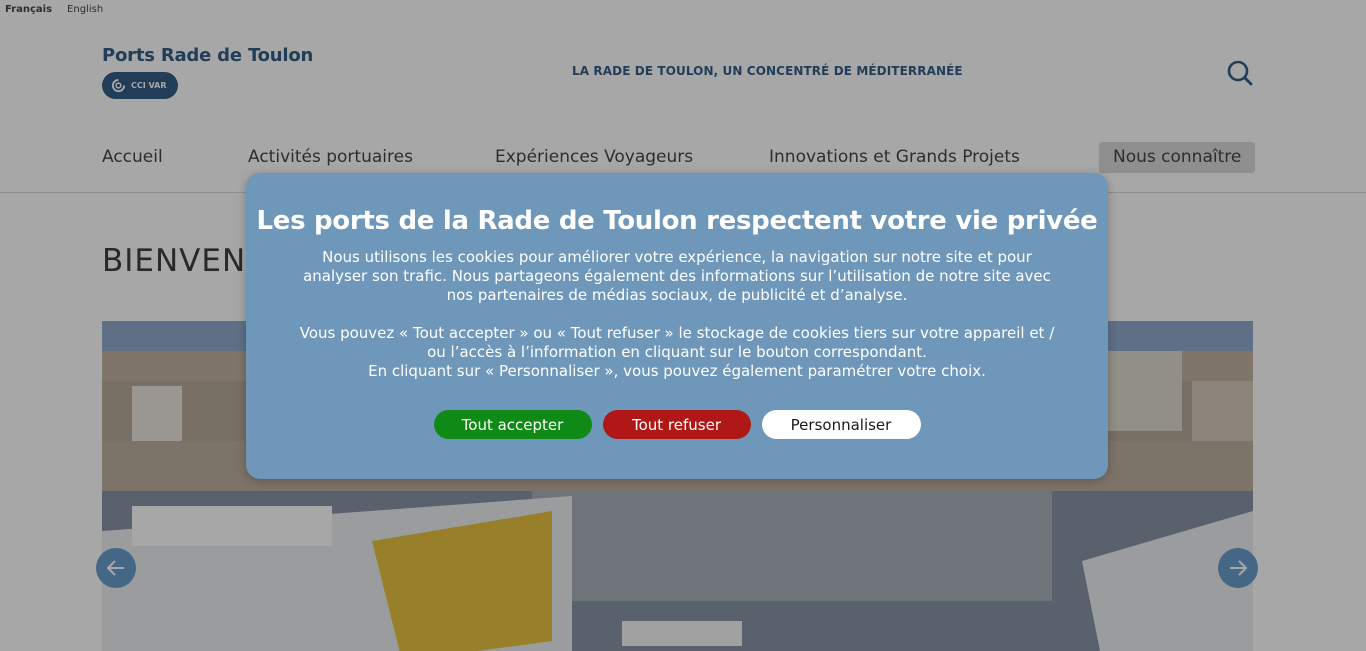 The image size is (1366, 651). What do you see at coordinates (512, 424) in the screenshot?
I see `accept-all-button: Tout accepter` at bounding box center [512, 424].